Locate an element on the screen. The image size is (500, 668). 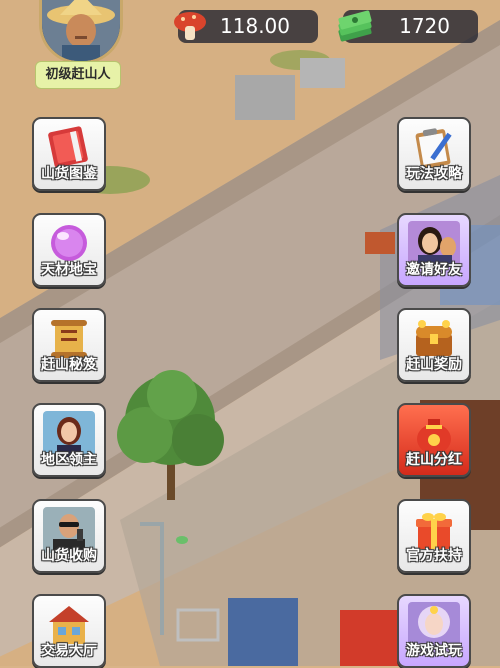
mountain-rewards-label: 赶山奖励 is located at coordinates (434, 365).